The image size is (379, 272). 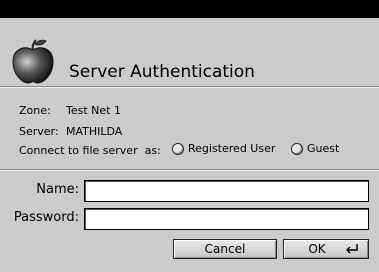 What do you see at coordinates (35, 110) in the screenshot?
I see `zone-label: Zone:` at bounding box center [35, 110].